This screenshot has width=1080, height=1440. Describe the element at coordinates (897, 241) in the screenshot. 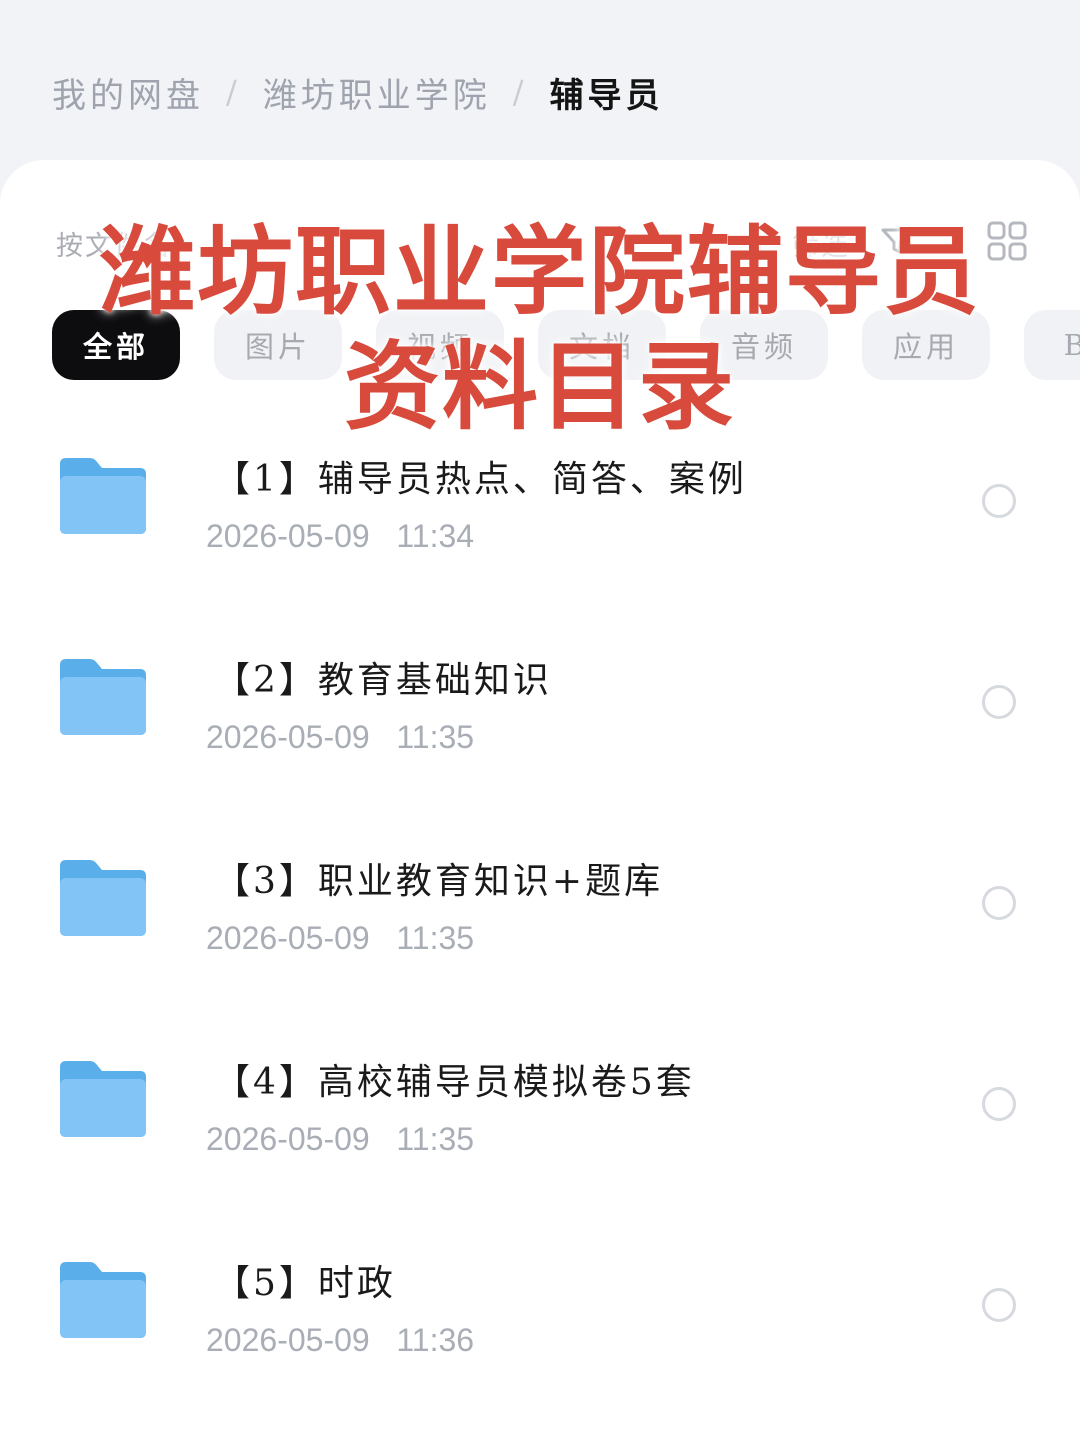

I see `filter-icon` at that location.